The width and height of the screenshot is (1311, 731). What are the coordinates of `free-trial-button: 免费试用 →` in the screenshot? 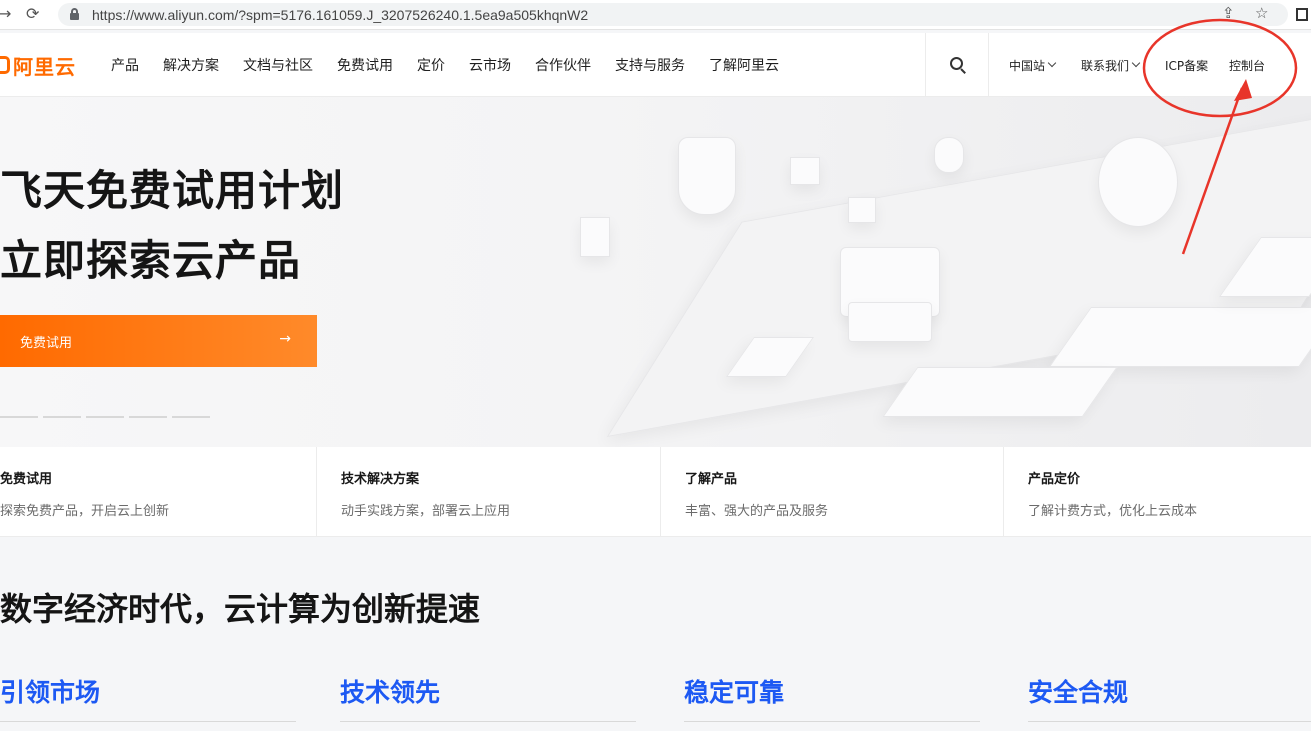 It's located at (158, 341).